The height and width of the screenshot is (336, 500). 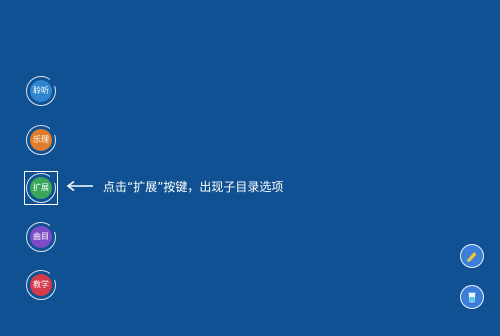 I want to click on menu-item-listen: 聆听, so click(x=42, y=91).